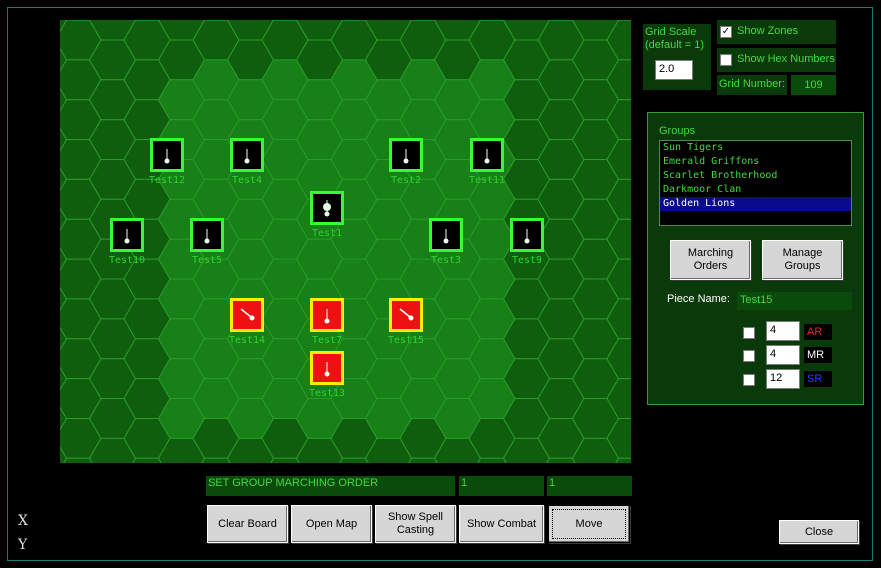 The width and height of the screenshot is (881, 568). What do you see at coordinates (749, 380) in the screenshot?
I see `sr-checkbox` at bounding box center [749, 380].